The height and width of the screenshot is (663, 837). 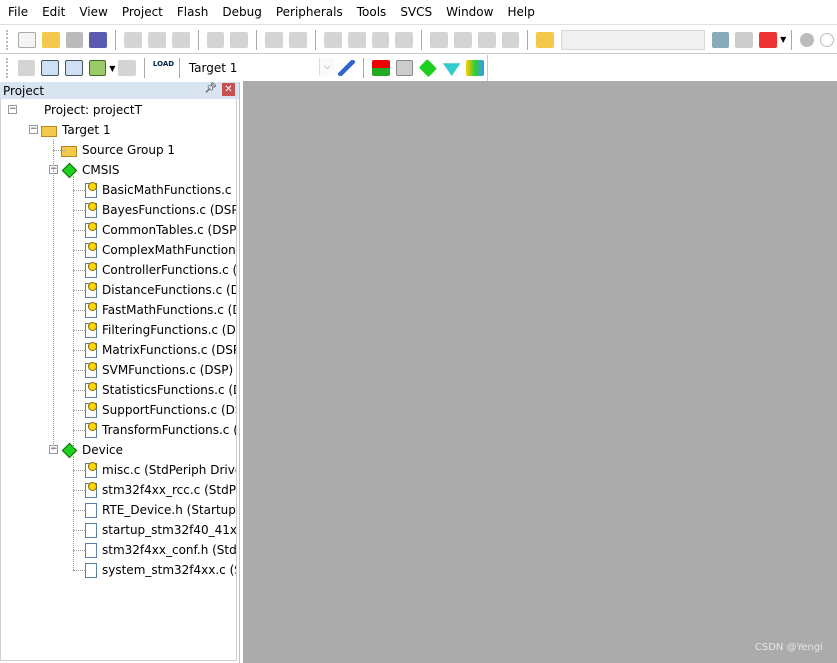 What do you see at coordinates (768, 39) in the screenshot?
I see `debug-session-icon` at bounding box center [768, 39].